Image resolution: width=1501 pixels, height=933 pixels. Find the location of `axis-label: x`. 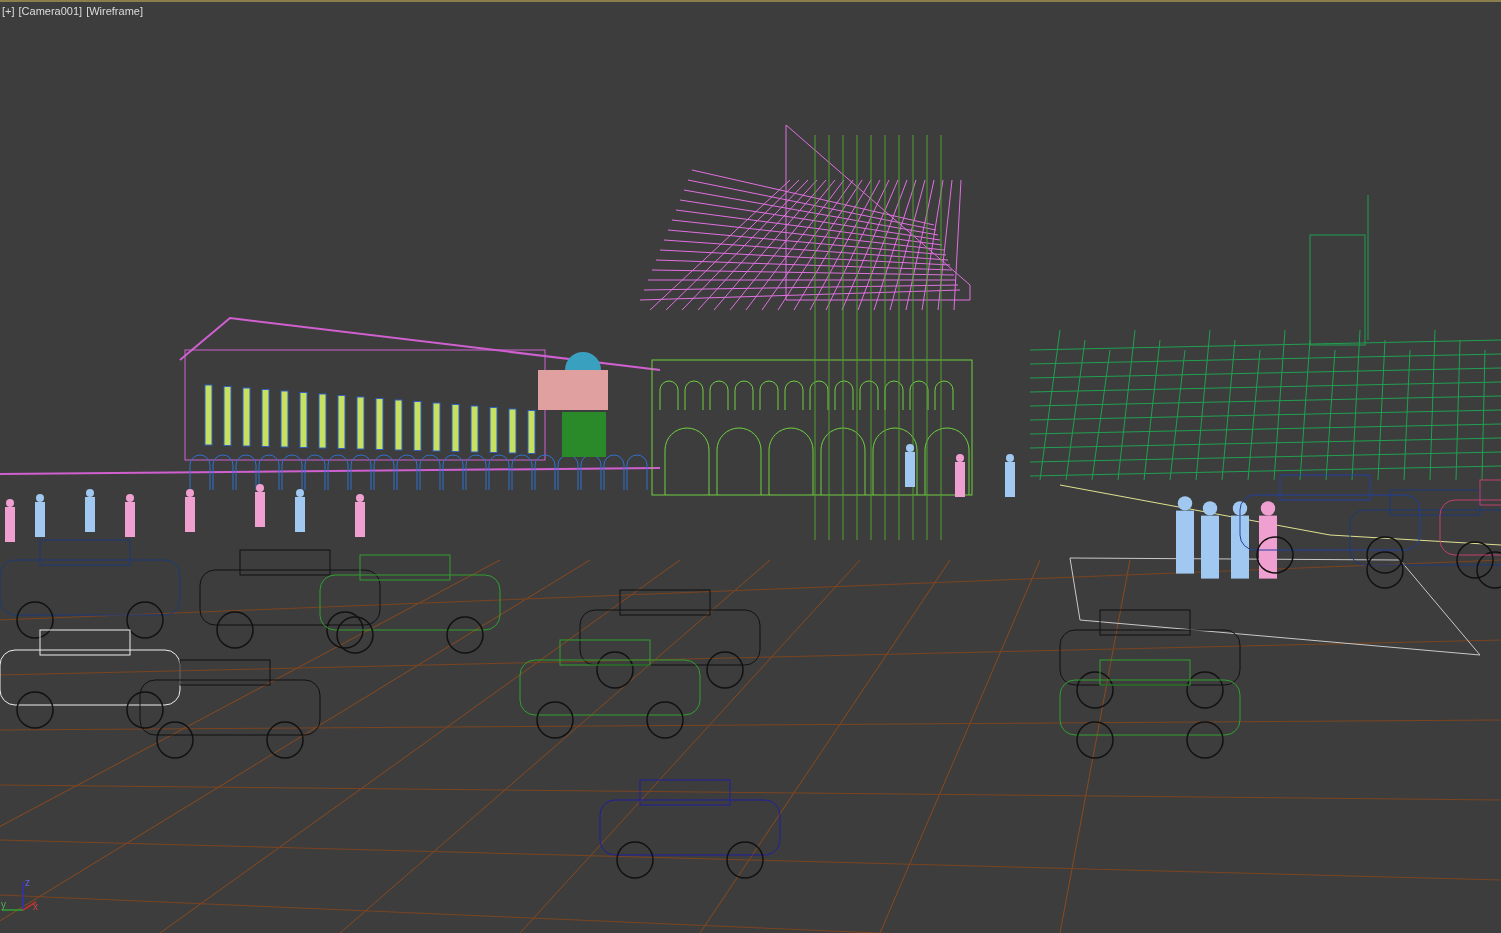

axis-label: x is located at coordinates (35, 906).